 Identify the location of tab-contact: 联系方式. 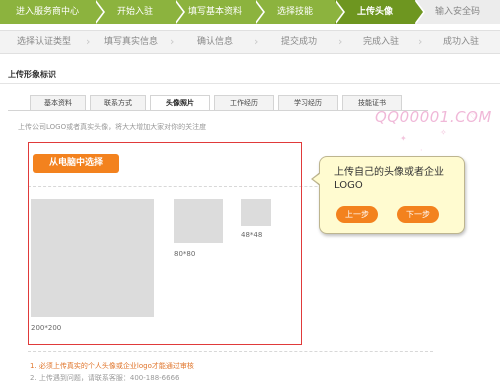
(118, 103).